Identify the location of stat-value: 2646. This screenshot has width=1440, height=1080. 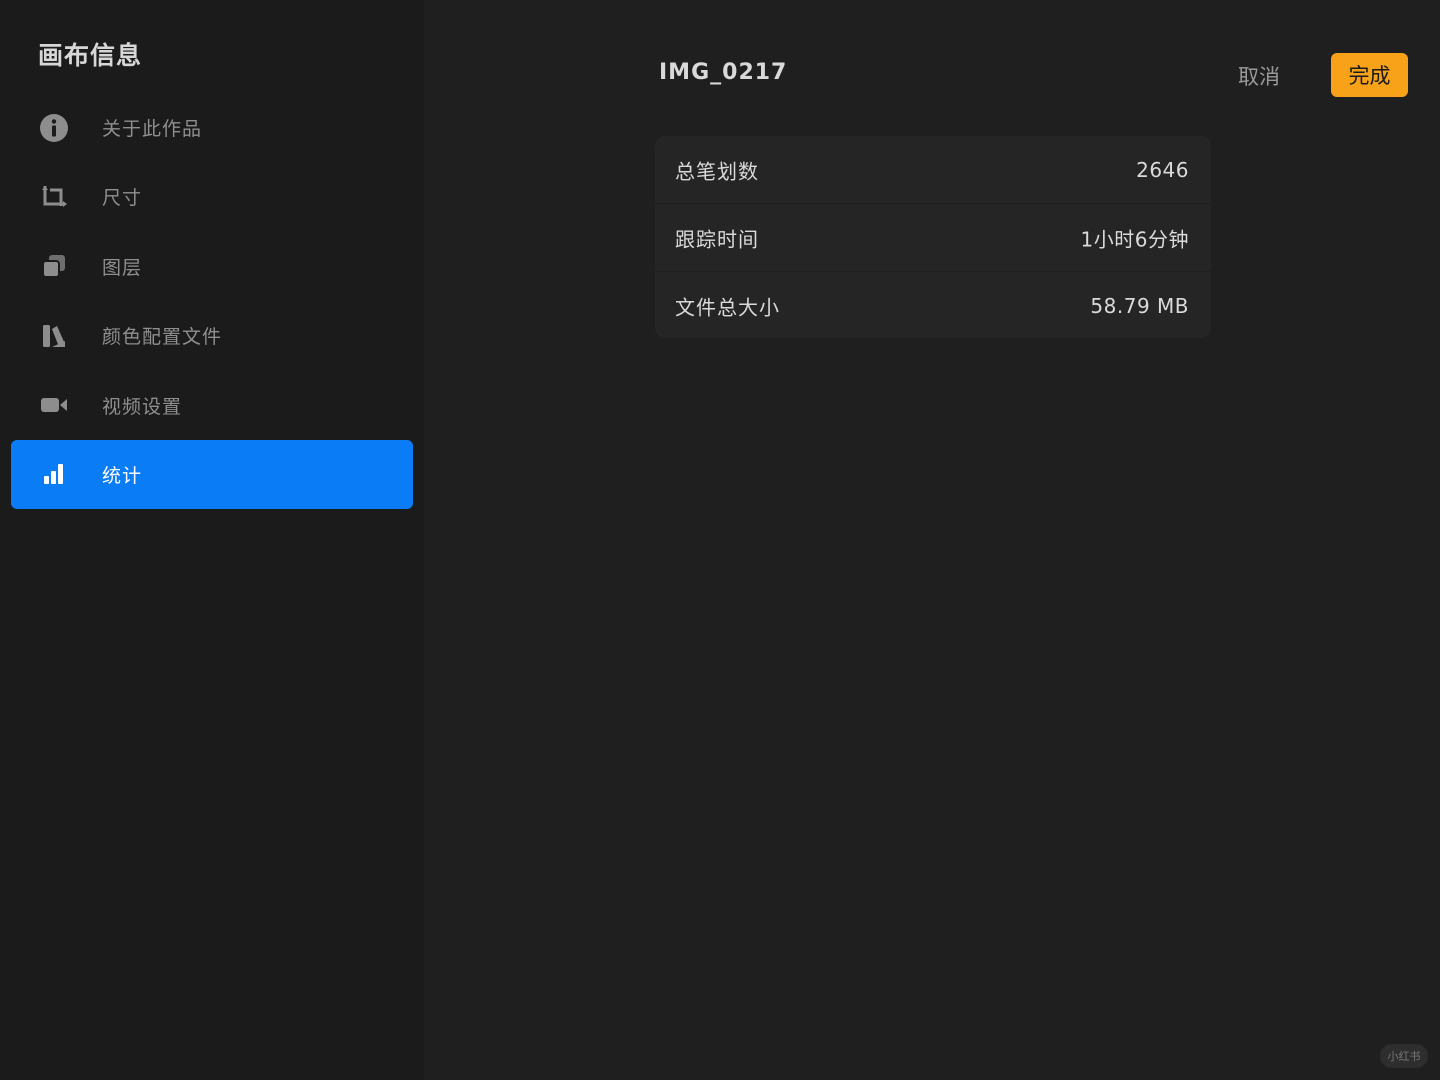
(1162, 169).